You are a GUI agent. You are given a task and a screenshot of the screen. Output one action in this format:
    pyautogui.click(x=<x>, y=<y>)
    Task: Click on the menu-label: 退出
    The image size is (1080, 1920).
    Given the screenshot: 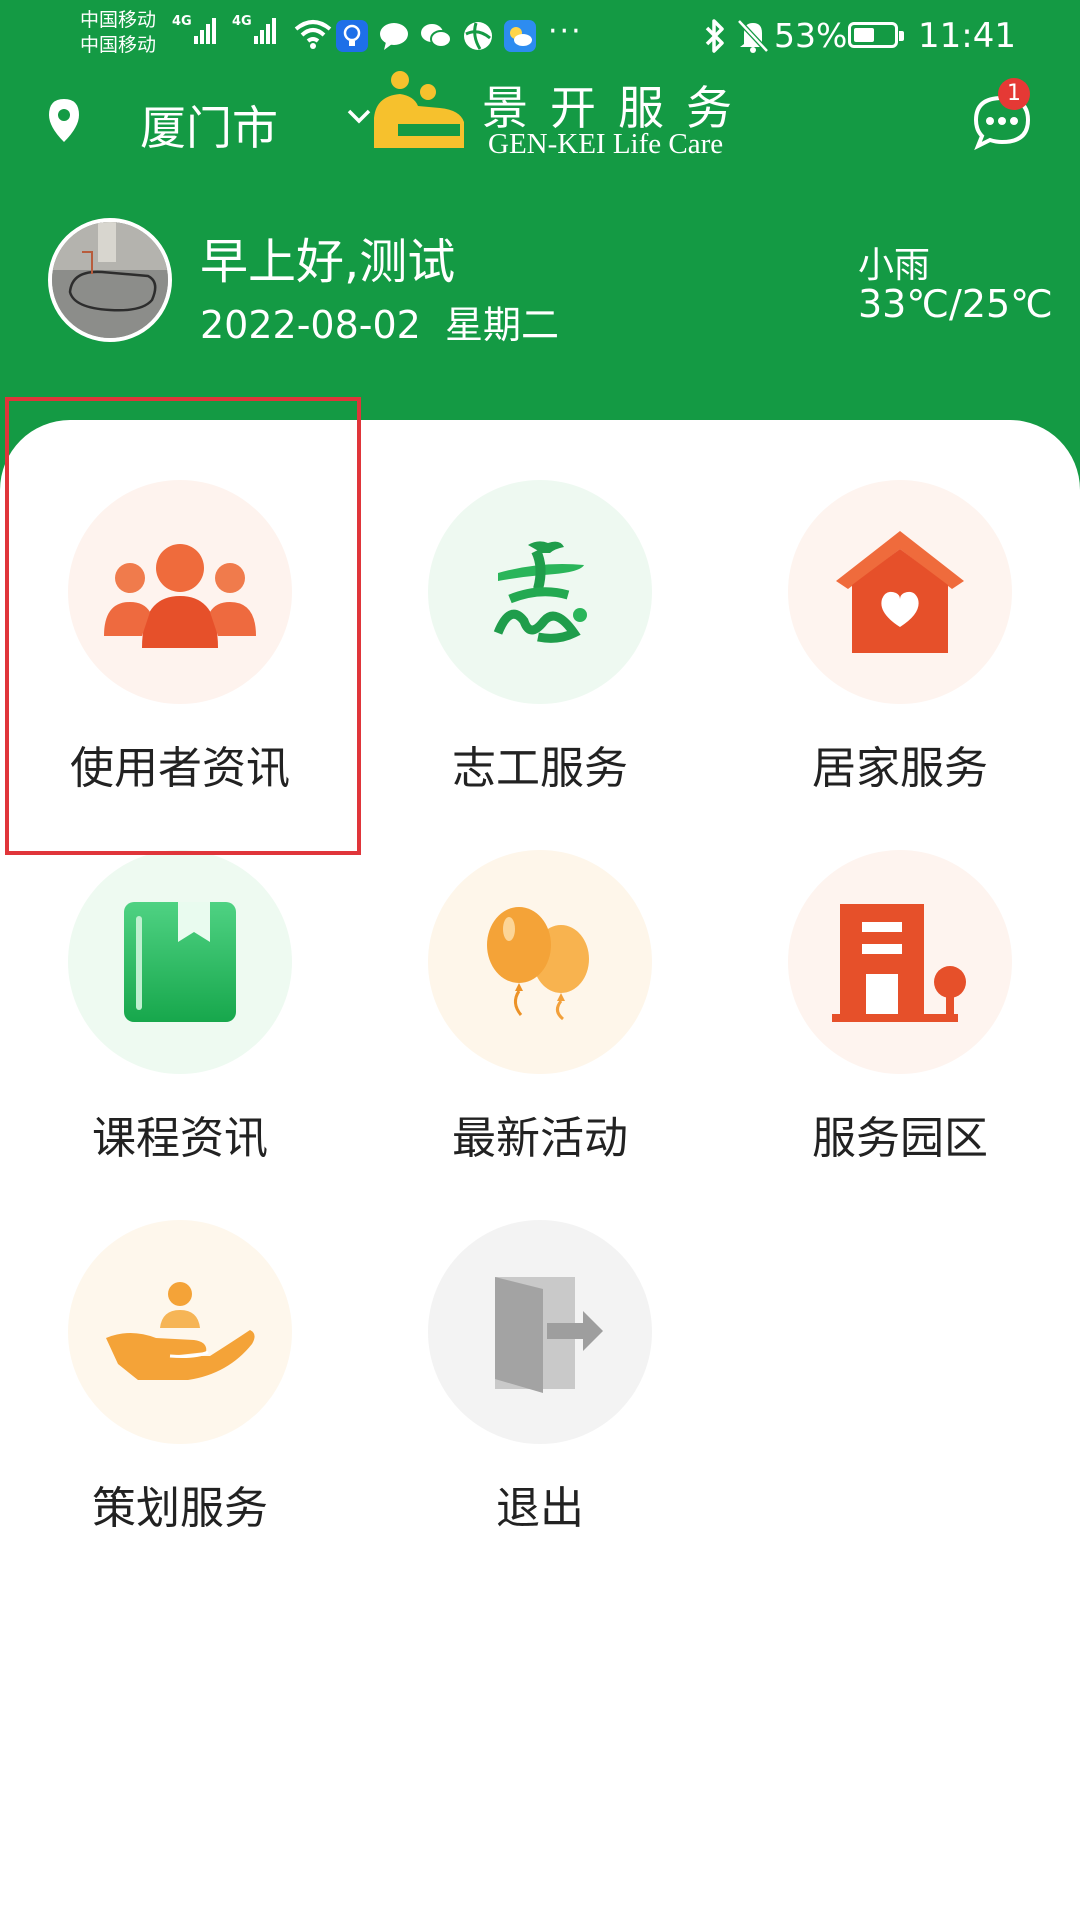 What is the action you would take?
    pyautogui.click(x=540, y=1508)
    